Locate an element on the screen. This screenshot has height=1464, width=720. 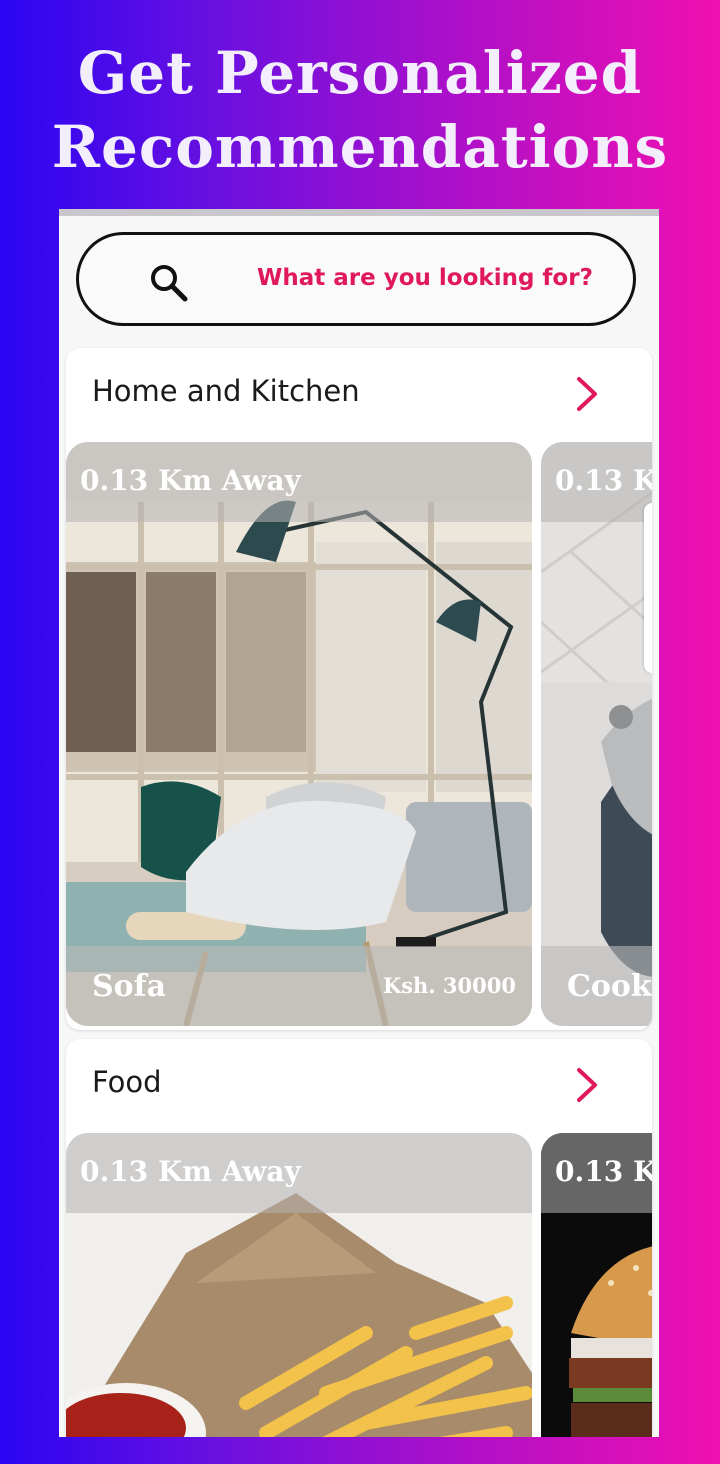
card-footer-overlay: Sofa Ksh. 30000 is located at coordinates (299, 986).